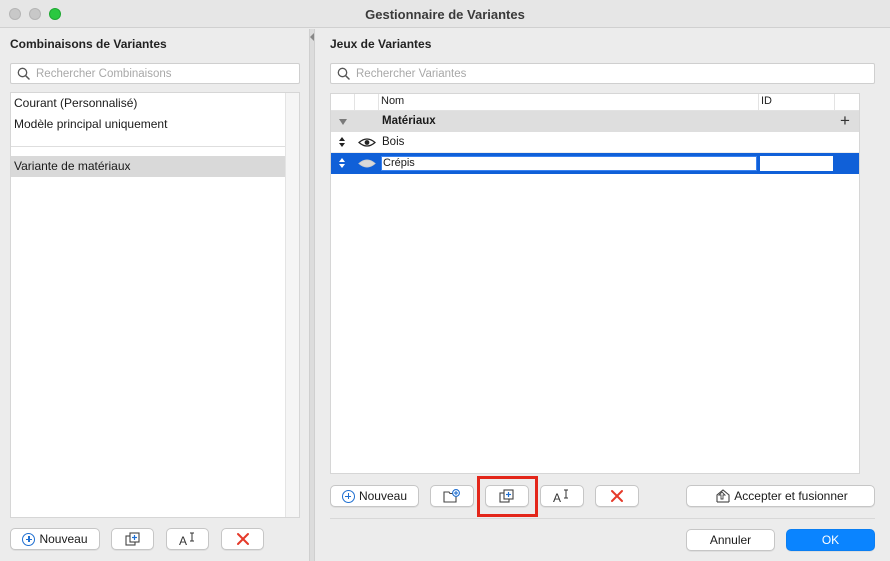  Describe the element at coordinates (602, 518) in the screenshot. I see `footer-divider` at that location.